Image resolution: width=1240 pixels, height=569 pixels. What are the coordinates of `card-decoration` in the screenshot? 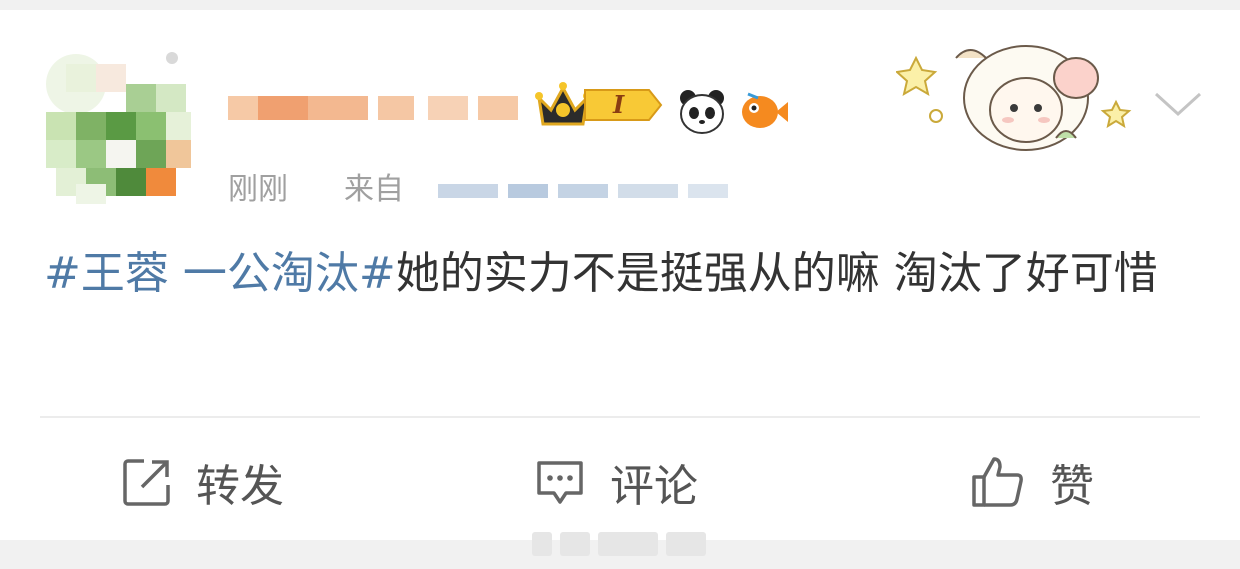 It's located at (1014, 98).